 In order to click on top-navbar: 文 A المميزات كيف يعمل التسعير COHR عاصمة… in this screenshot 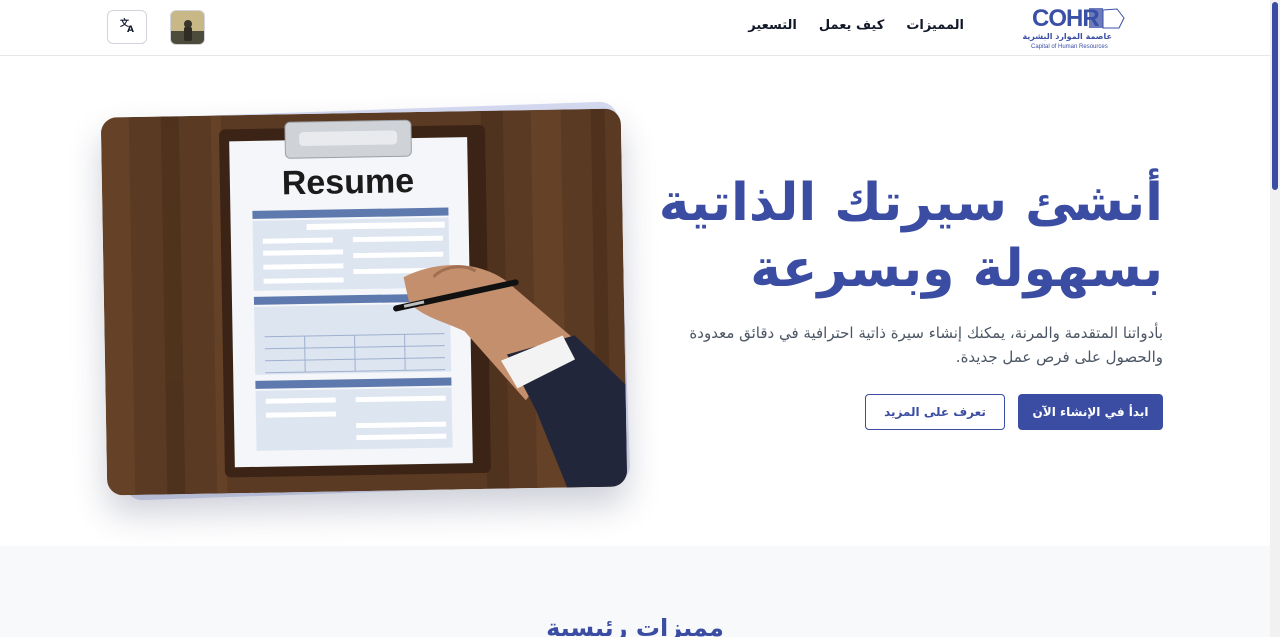, I will do `click(635, 28)`.